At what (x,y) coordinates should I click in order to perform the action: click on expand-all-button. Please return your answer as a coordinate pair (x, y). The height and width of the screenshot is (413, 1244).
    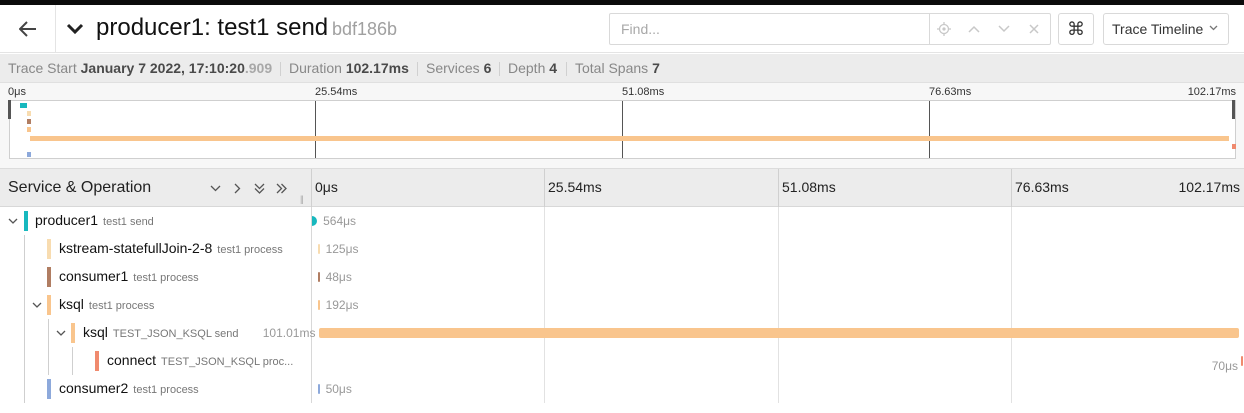
    Looking at the image, I should click on (281, 188).